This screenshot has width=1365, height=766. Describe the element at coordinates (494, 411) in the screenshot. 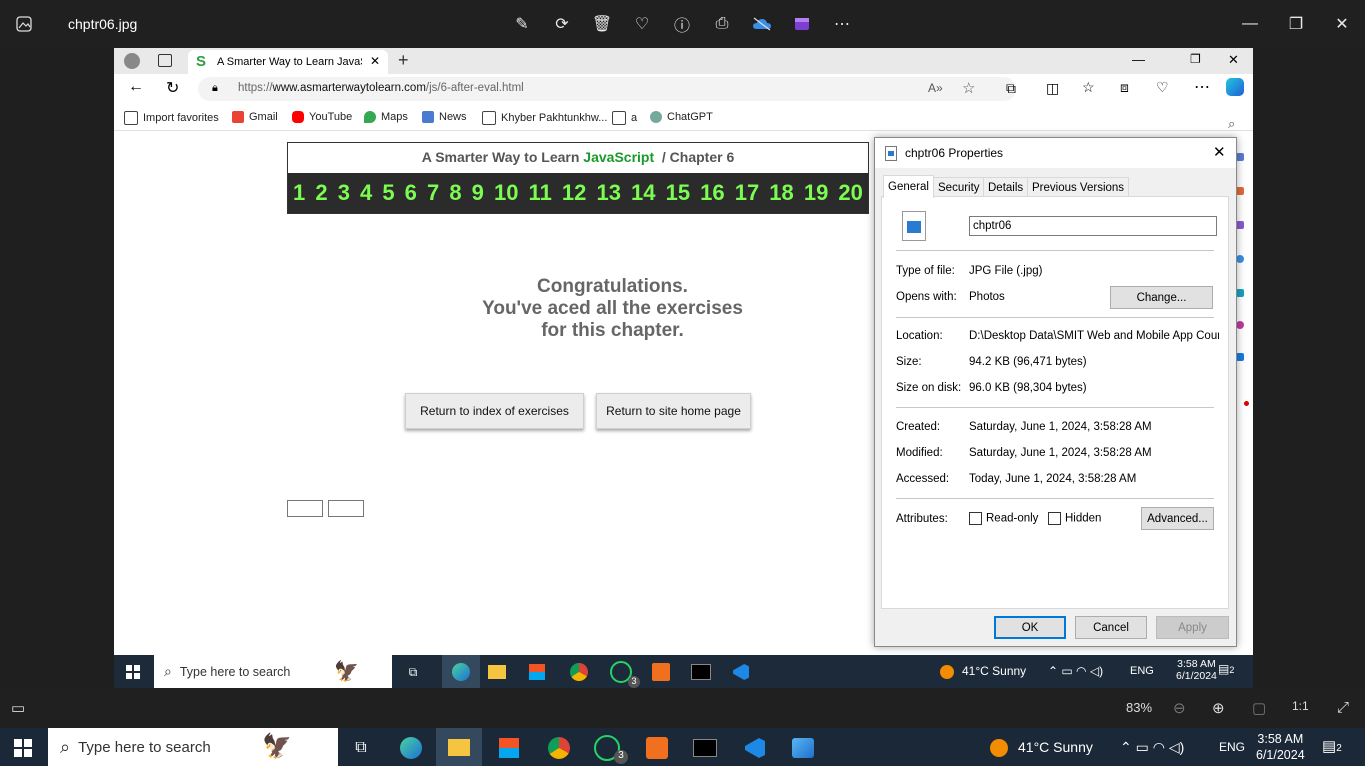

I see `return-index-button: Return to index of exercises` at that location.